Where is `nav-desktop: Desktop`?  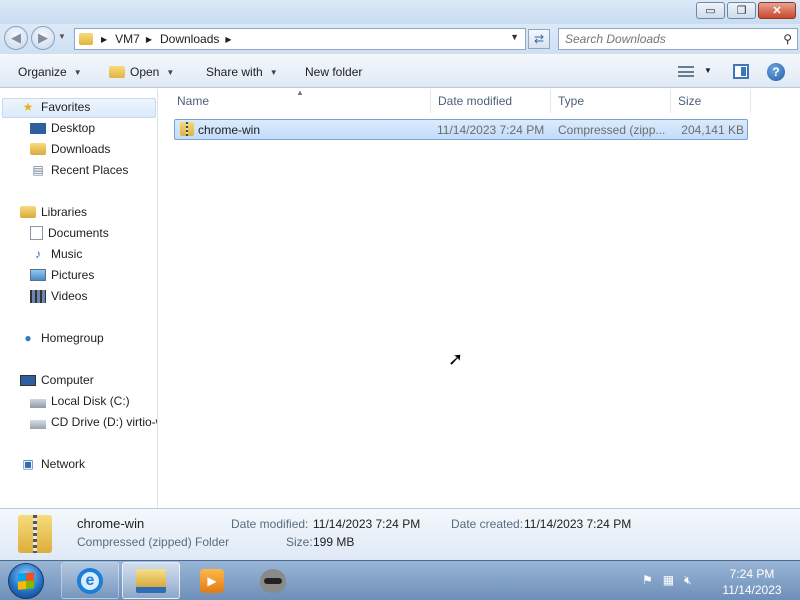
nav-desktop: Desktop is located at coordinates (62, 128).